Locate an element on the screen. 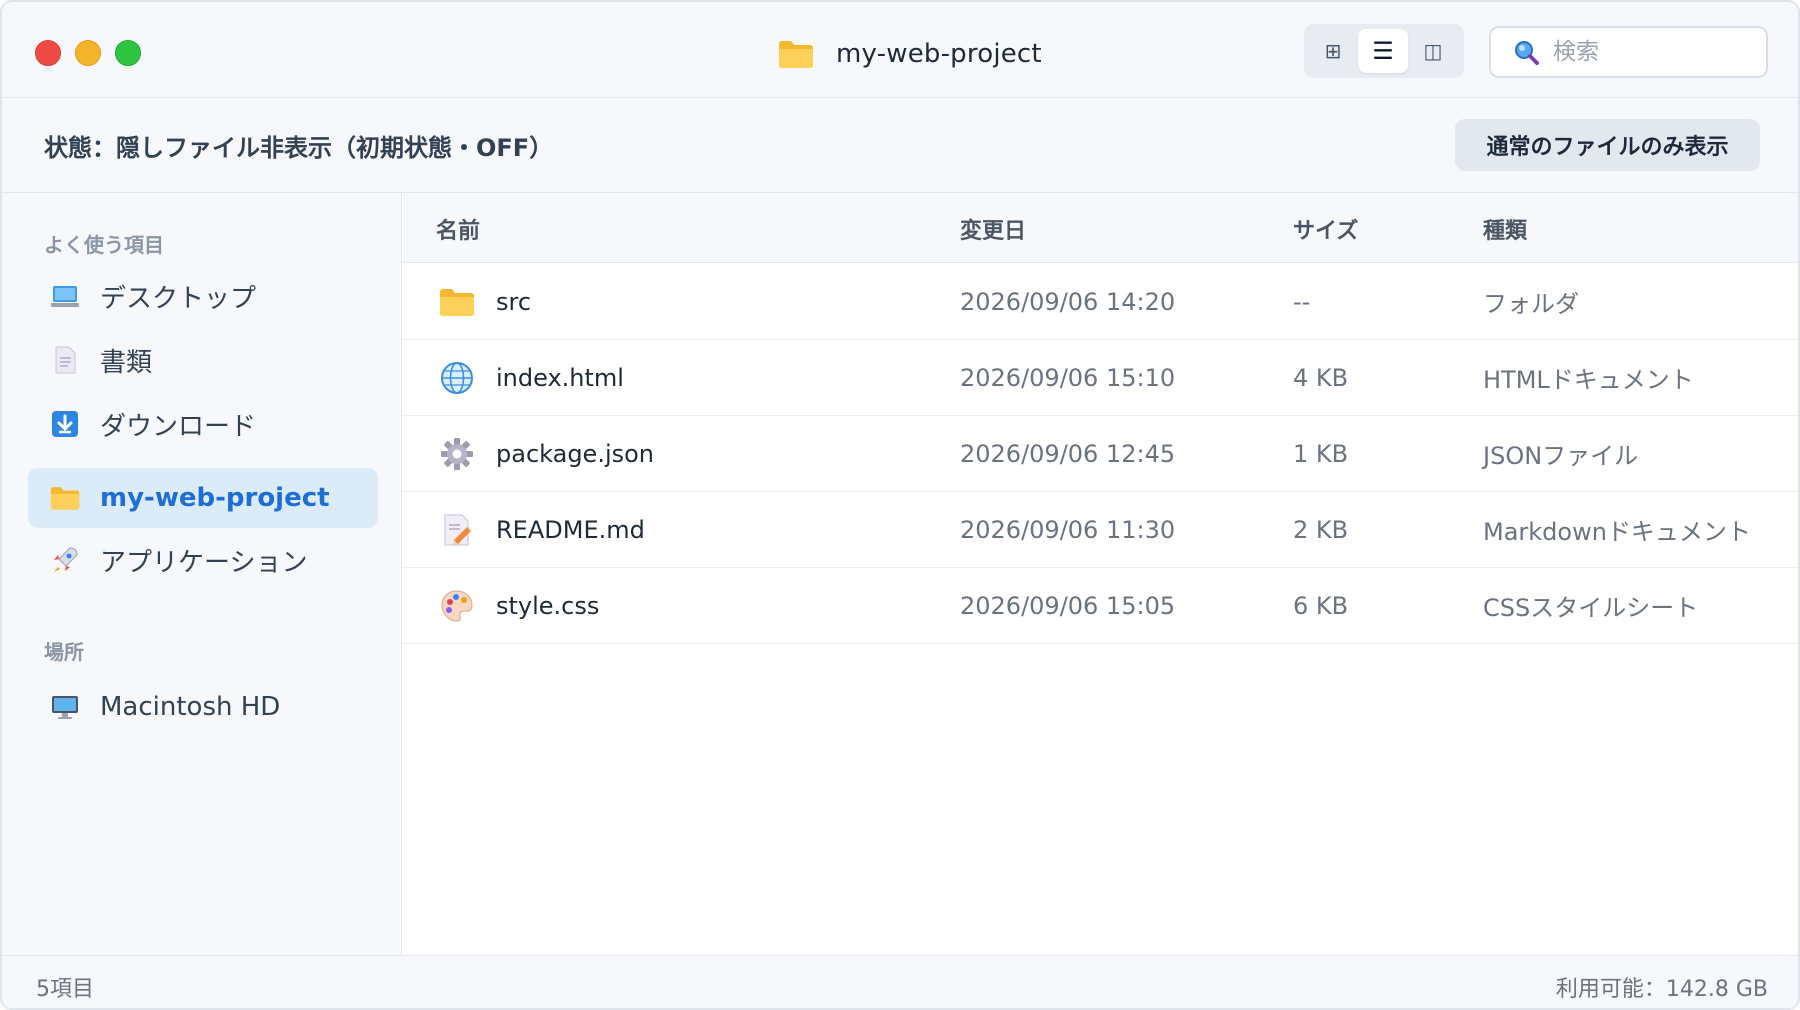  title-bar: my-web-project ⊞ ☰ ◫ is located at coordinates (900, 50).